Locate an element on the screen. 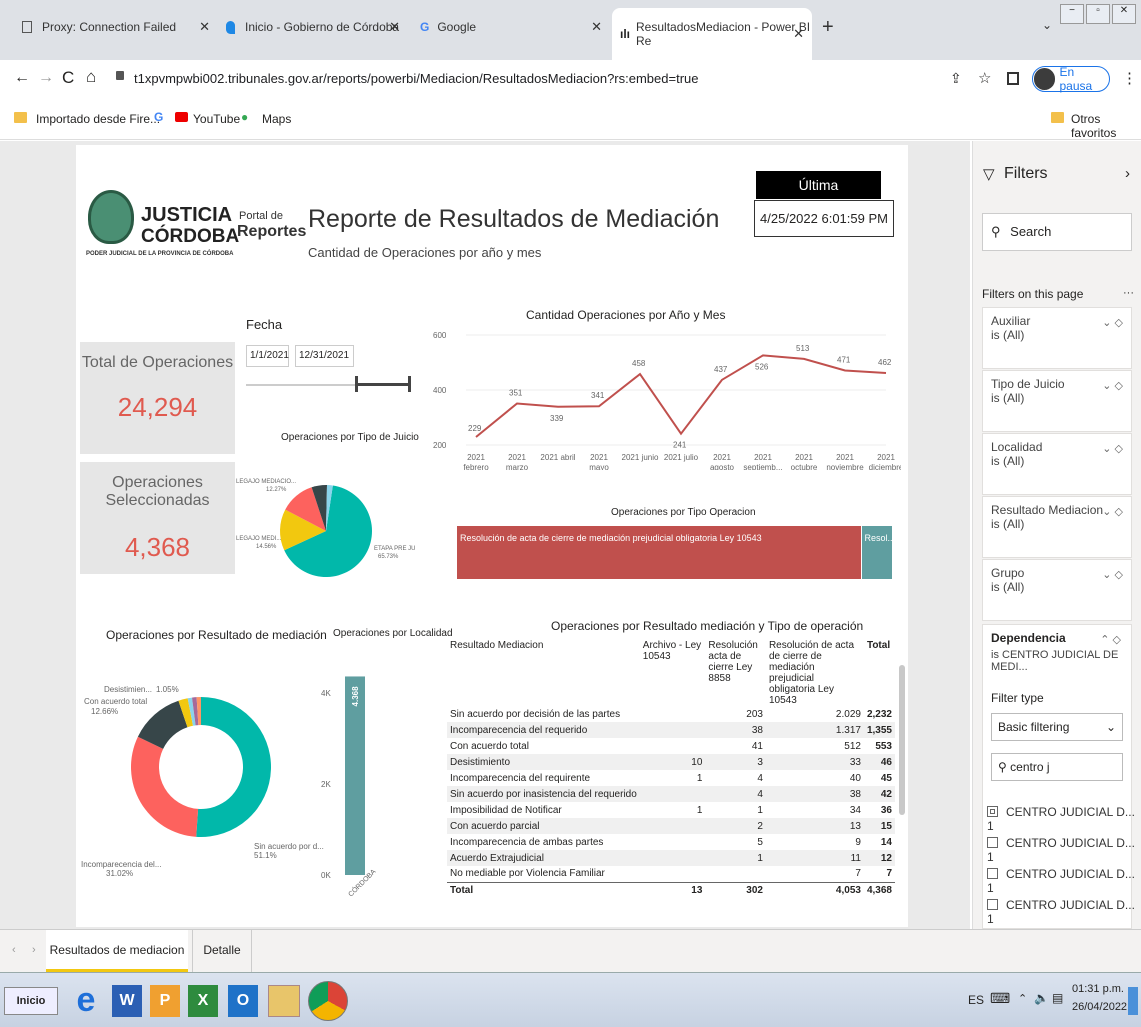  outlook-icon: O is located at coordinates (243, 1001).